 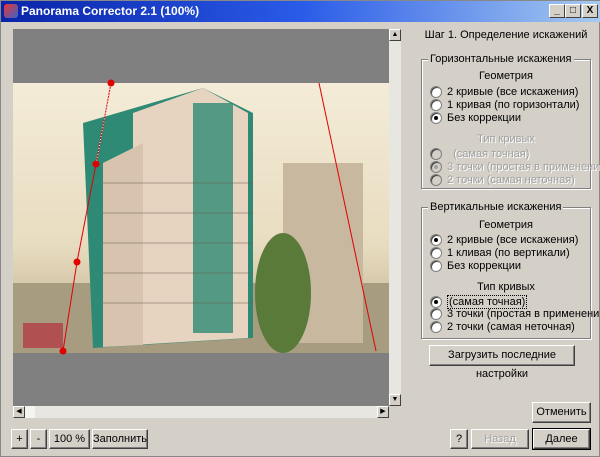 I want to click on cancel-button: Отменить, so click(x=561, y=412).